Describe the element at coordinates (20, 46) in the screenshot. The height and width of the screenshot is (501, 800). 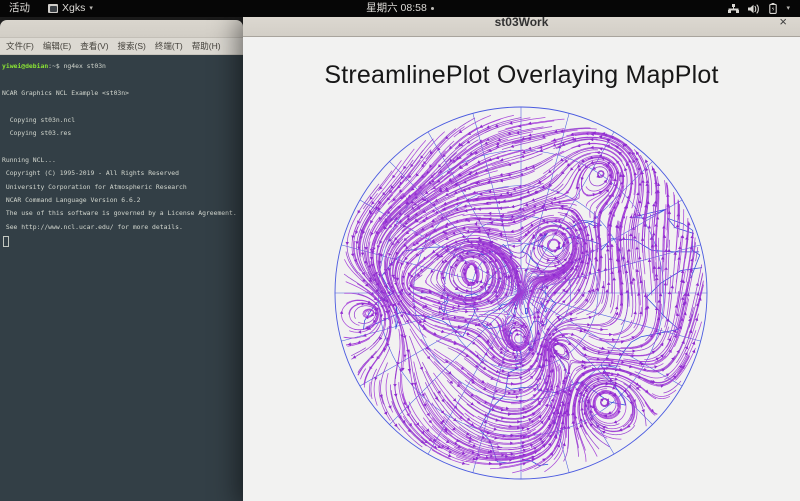
I see `terminal-menu-item: 文件(F)` at that location.